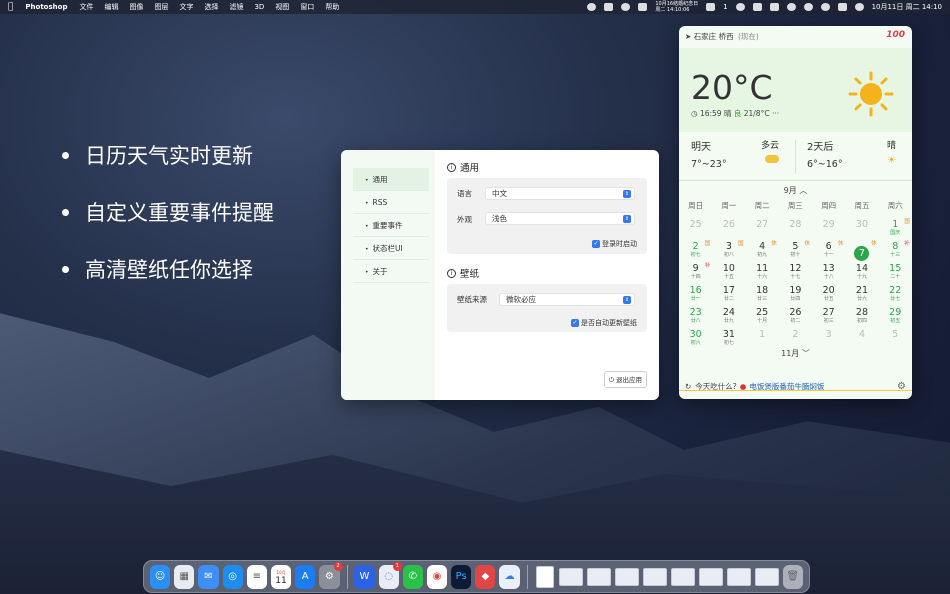  What do you see at coordinates (364, 576) in the screenshot?
I see `wps-office-icon: W` at bounding box center [364, 576].